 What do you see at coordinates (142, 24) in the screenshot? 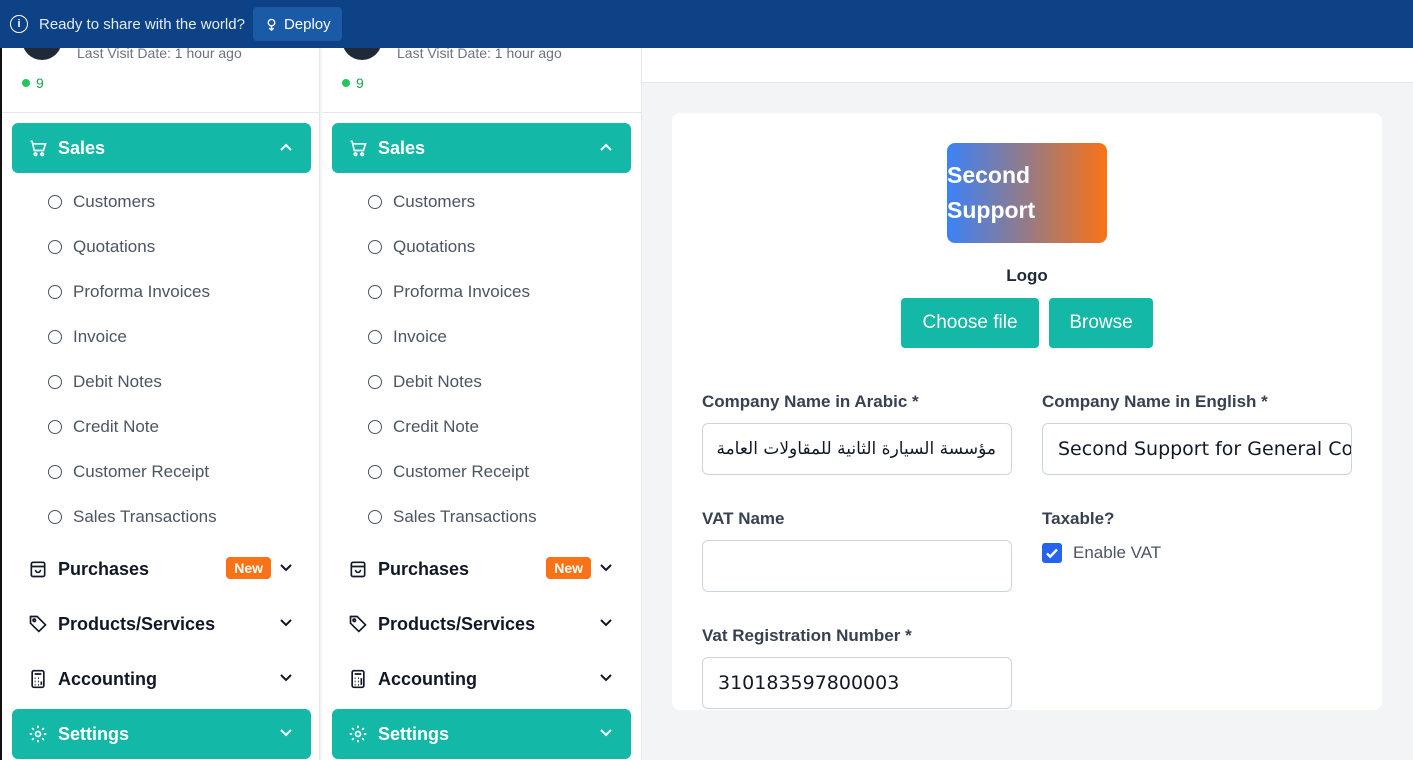
I see `banner-text: Ready to share with the world?` at bounding box center [142, 24].